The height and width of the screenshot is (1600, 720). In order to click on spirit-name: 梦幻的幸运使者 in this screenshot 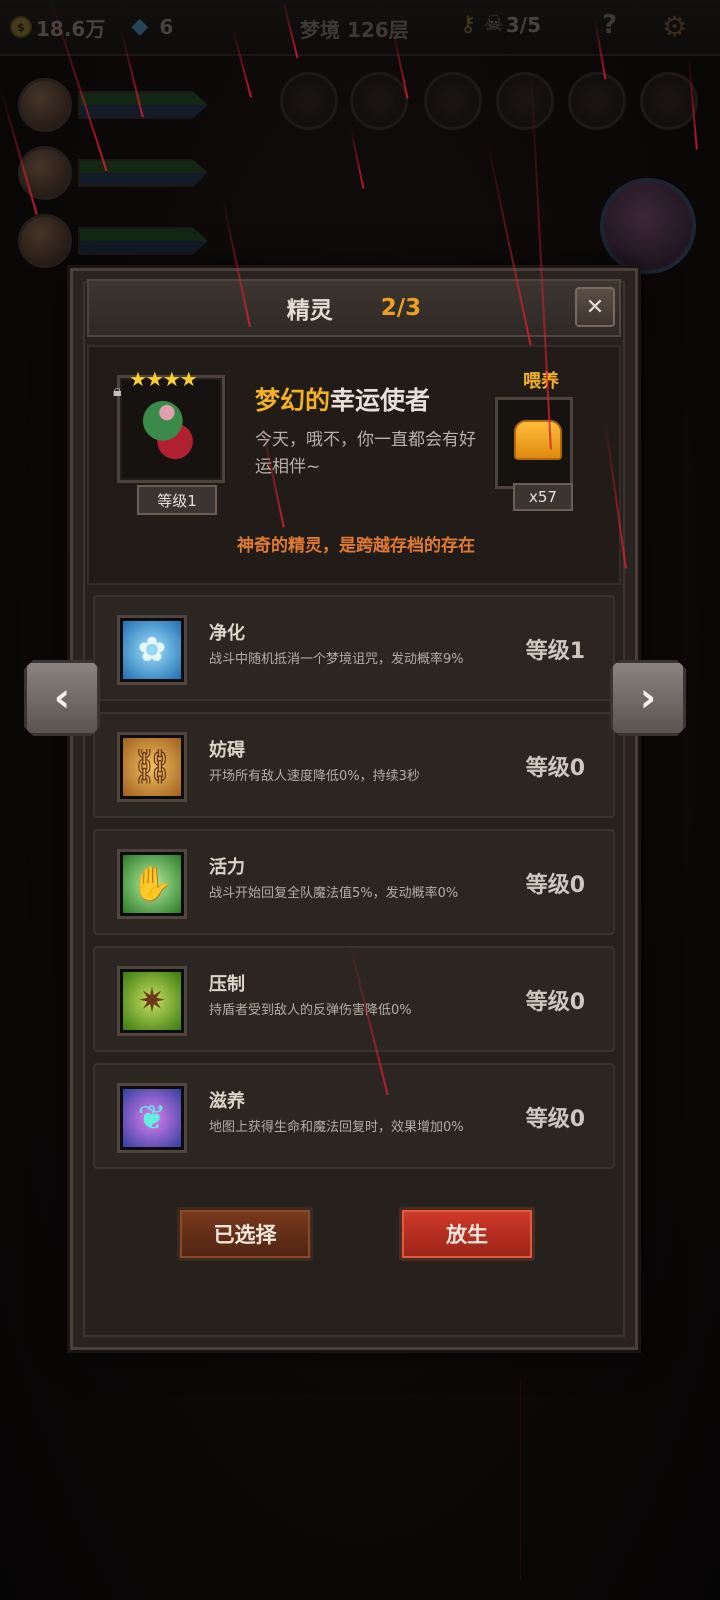, I will do `click(342, 399)`.